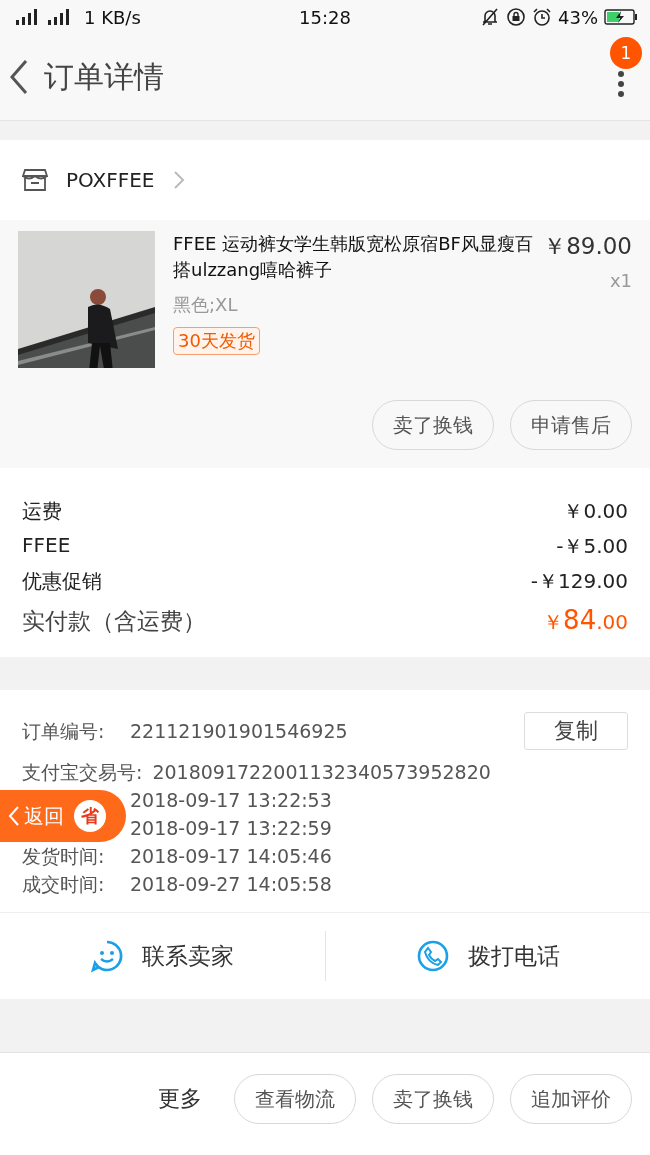 The image size is (650, 1155). Describe the element at coordinates (621, 84) in the screenshot. I see `more-icon` at that location.